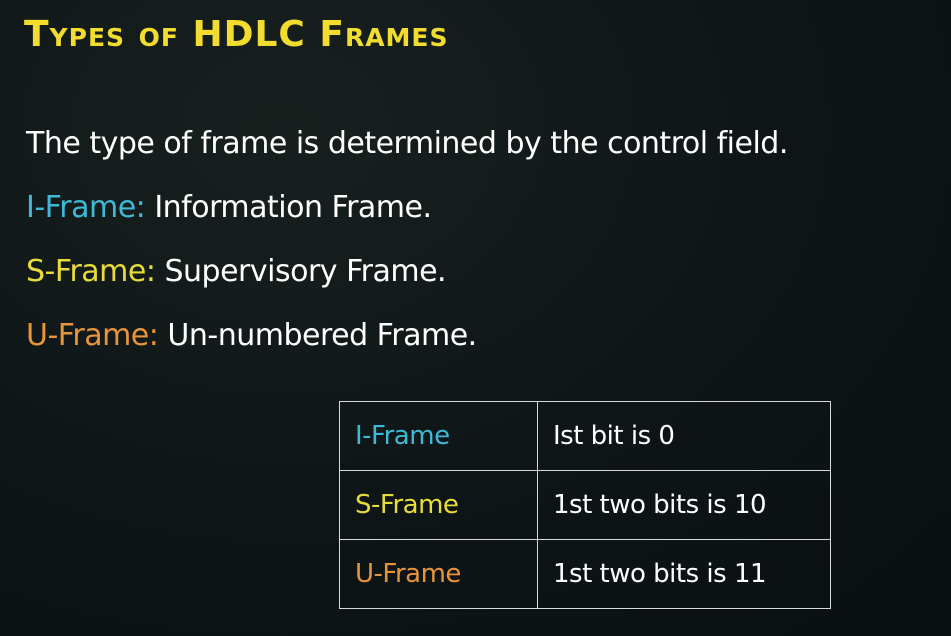 This screenshot has width=951, height=636. Describe the element at coordinates (305, 271) in the screenshot. I see `s-frame-description: Supervisory Frame.` at that location.